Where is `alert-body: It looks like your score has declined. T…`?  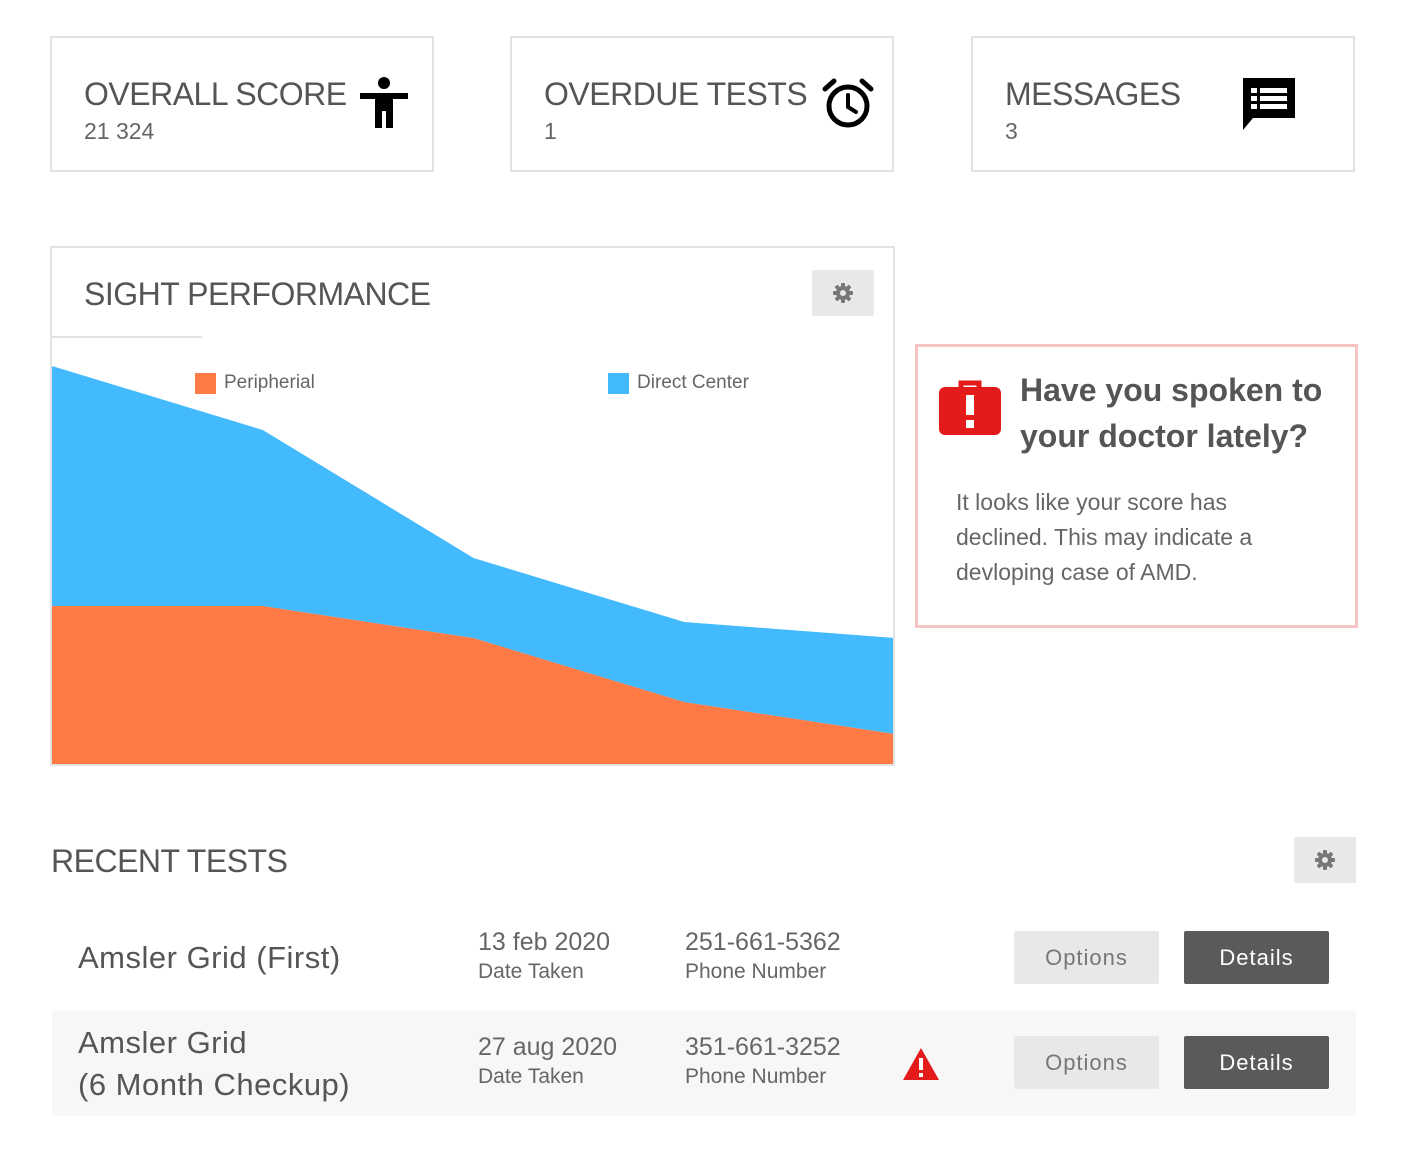 alert-body: It looks like your score has declined. T… is located at coordinates (1104, 537).